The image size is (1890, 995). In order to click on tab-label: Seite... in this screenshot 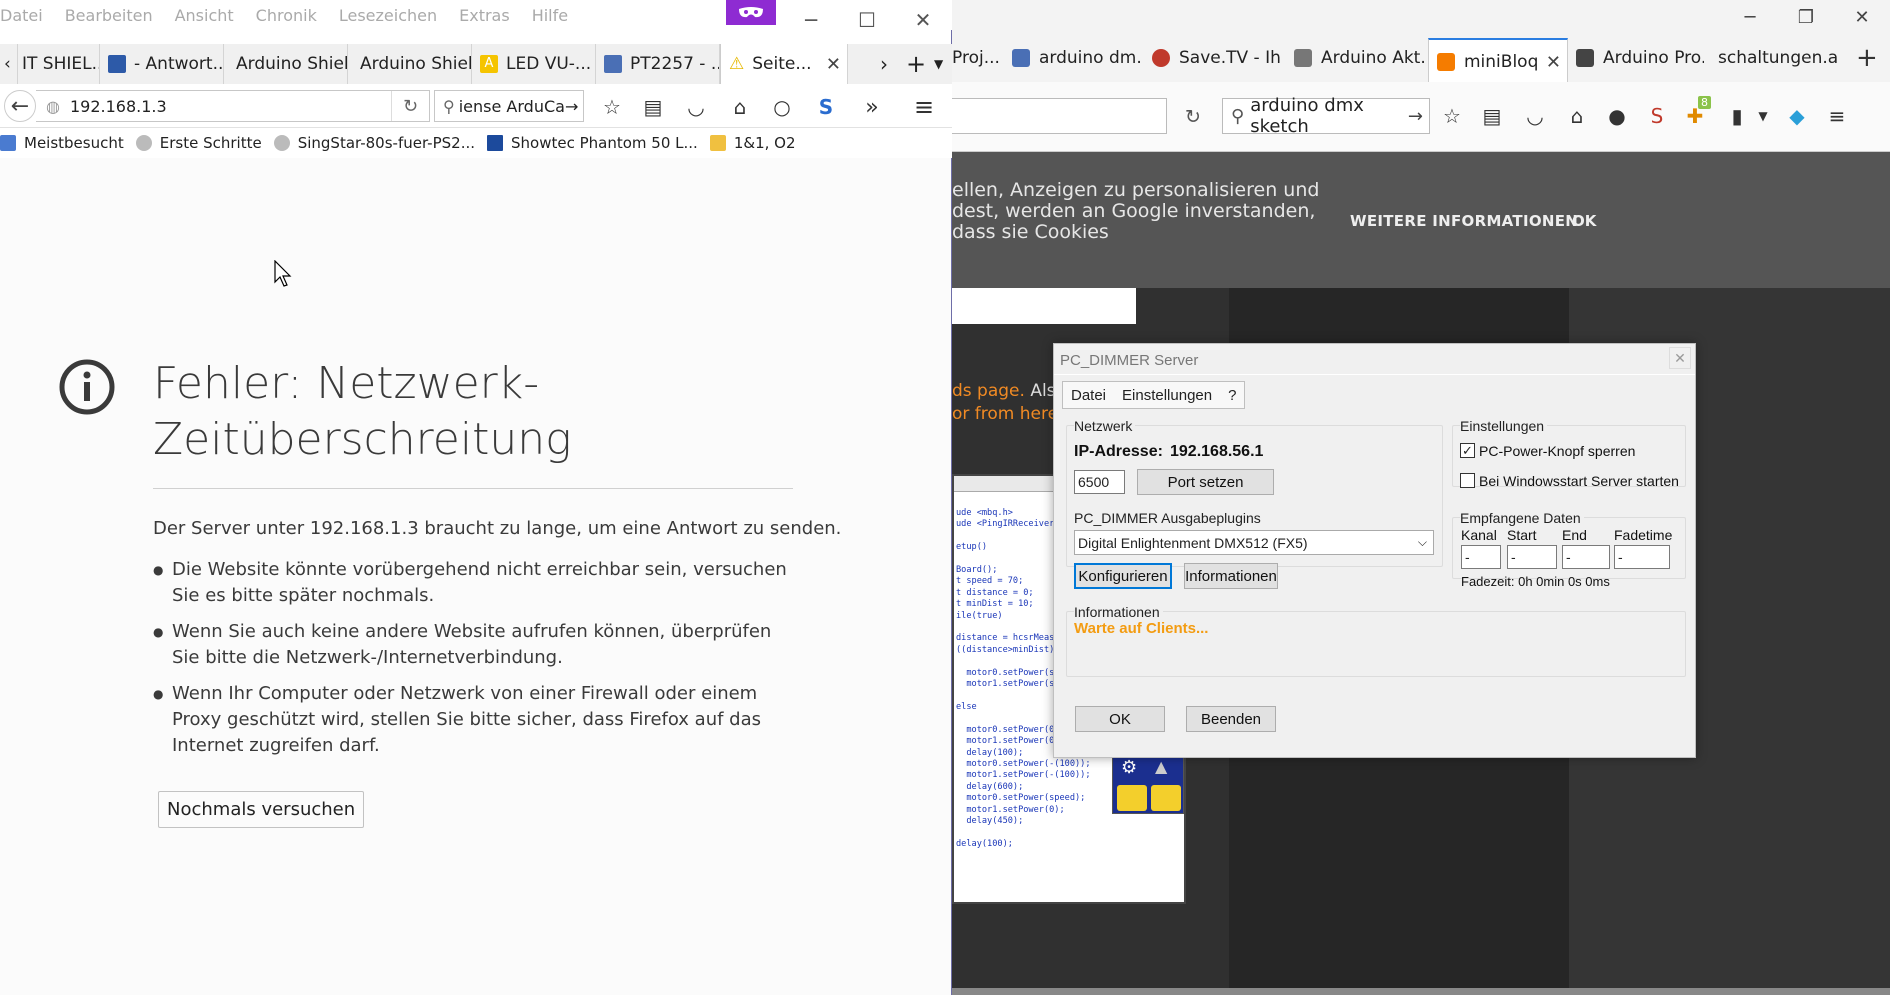, I will do `click(782, 64)`.